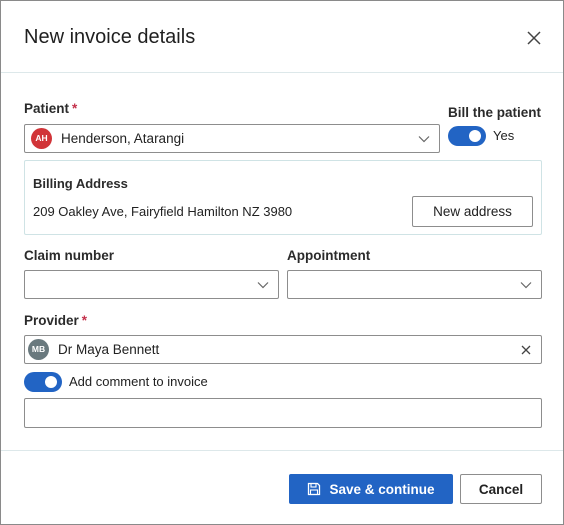 This screenshot has width=564, height=525. What do you see at coordinates (232, 138) in the screenshot?
I see `patient-select: AH Henderson, Atarangi` at bounding box center [232, 138].